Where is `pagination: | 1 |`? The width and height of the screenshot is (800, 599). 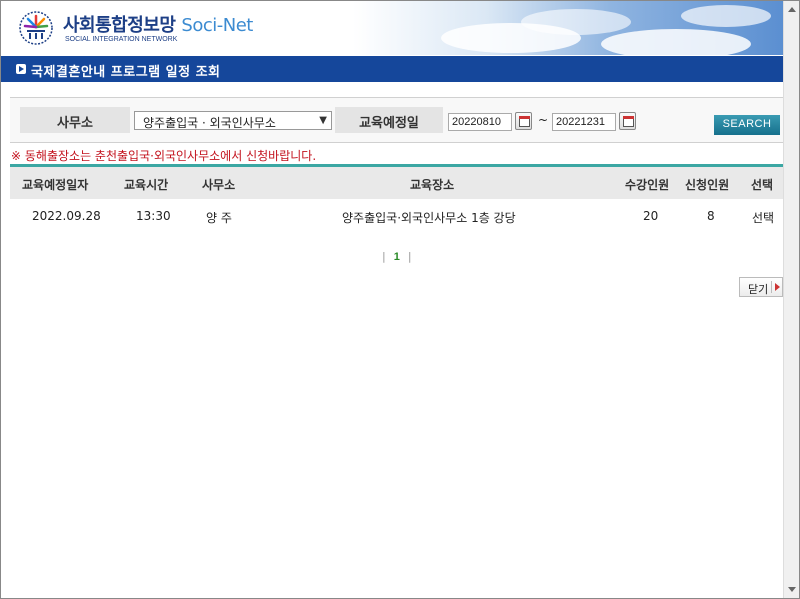 pagination: | 1 | is located at coordinates (397, 256).